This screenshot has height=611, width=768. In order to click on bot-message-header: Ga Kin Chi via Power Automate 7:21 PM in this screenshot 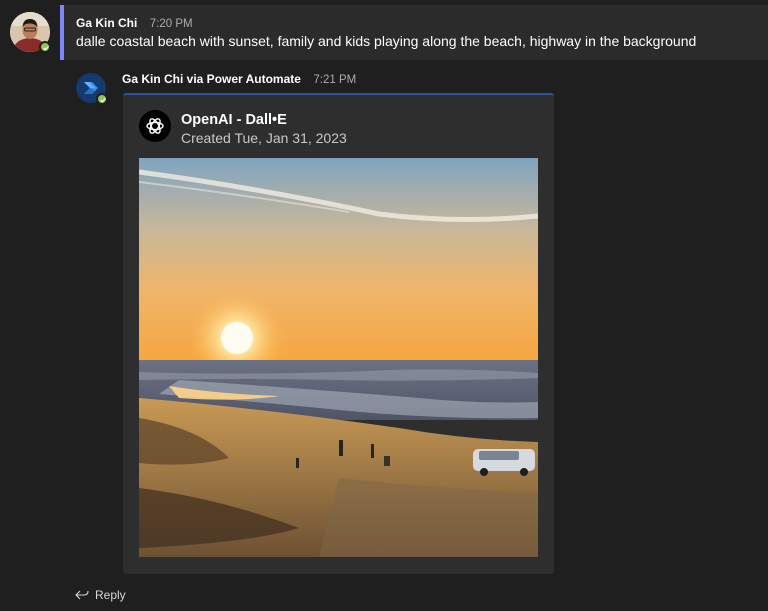, I will do `click(239, 79)`.